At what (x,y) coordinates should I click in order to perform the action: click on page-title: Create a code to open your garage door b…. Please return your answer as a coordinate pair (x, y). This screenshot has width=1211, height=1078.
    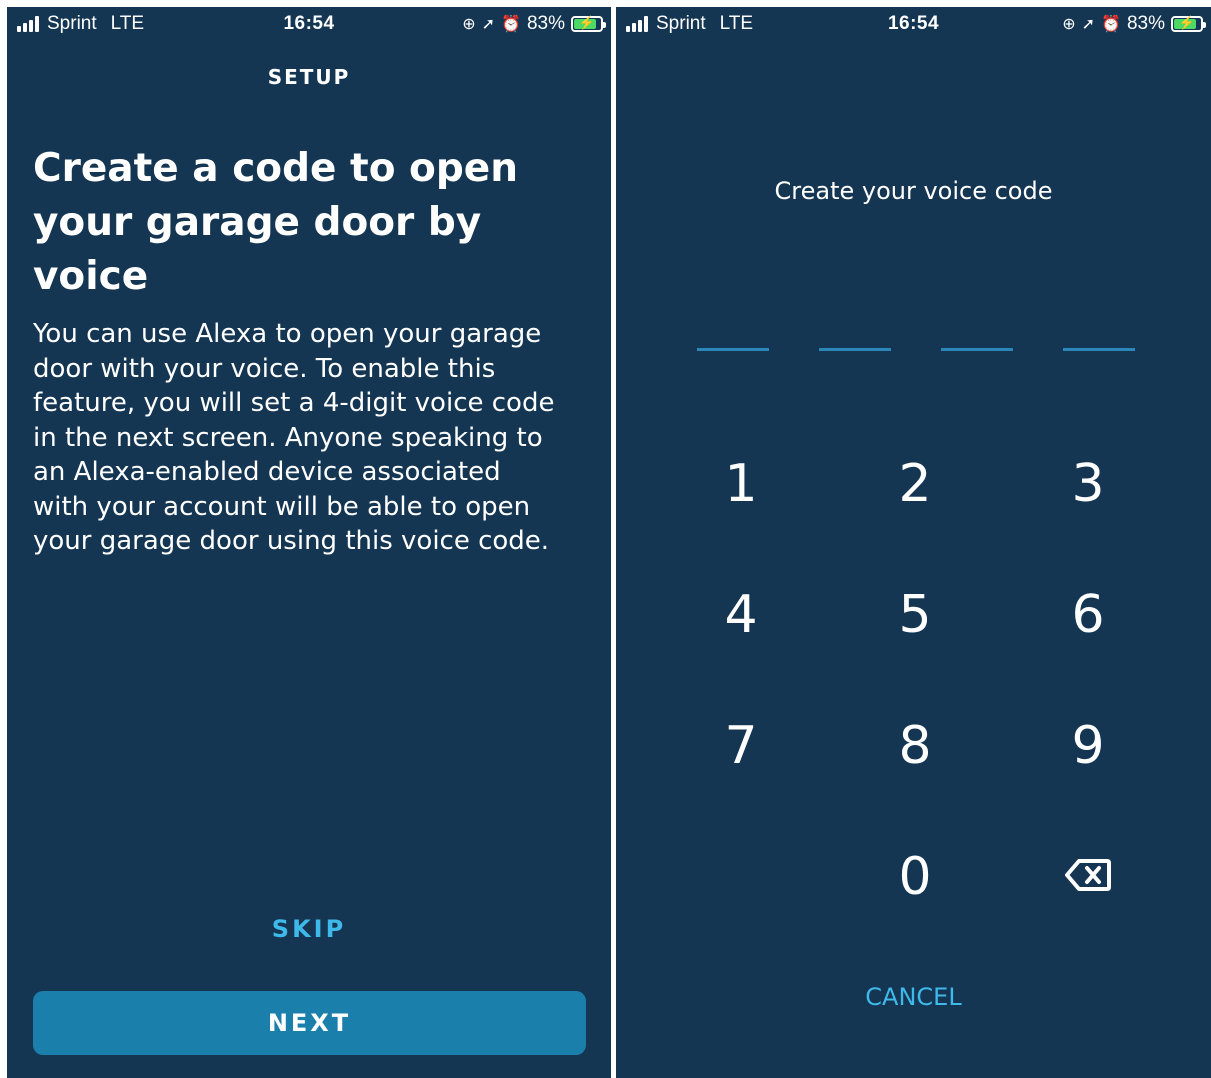
    Looking at the image, I should click on (275, 222).